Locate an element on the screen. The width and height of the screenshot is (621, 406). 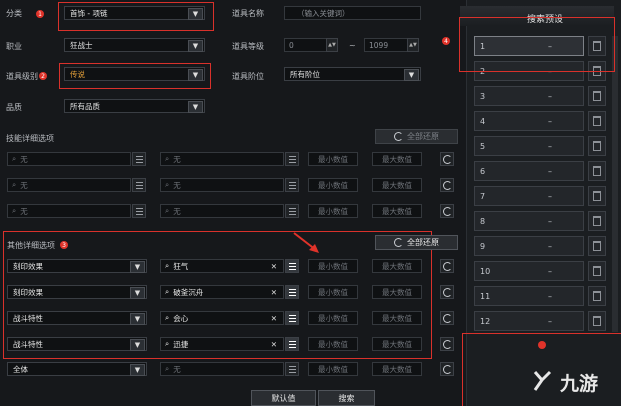
default-button: 默认值 is located at coordinates (283, 398).